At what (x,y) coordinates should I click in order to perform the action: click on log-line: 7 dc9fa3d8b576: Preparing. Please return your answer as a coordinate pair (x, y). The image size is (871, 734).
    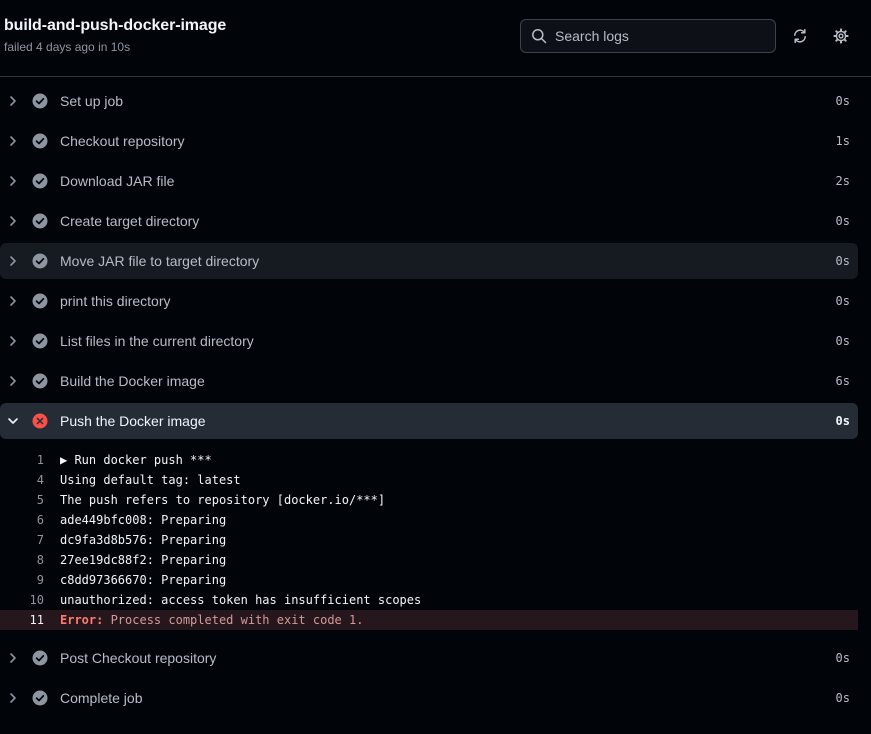
    Looking at the image, I should click on (429, 540).